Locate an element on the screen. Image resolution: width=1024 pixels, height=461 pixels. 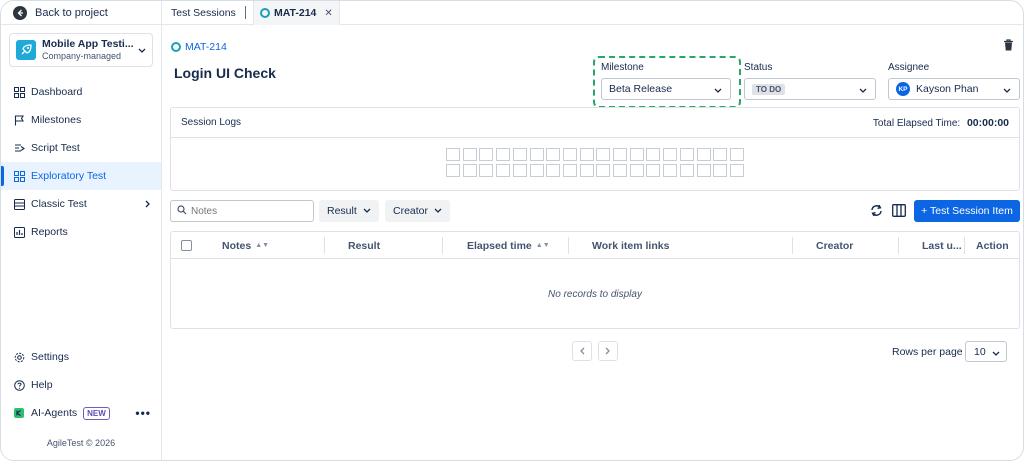
column-label: Result is located at coordinates (364, 245).